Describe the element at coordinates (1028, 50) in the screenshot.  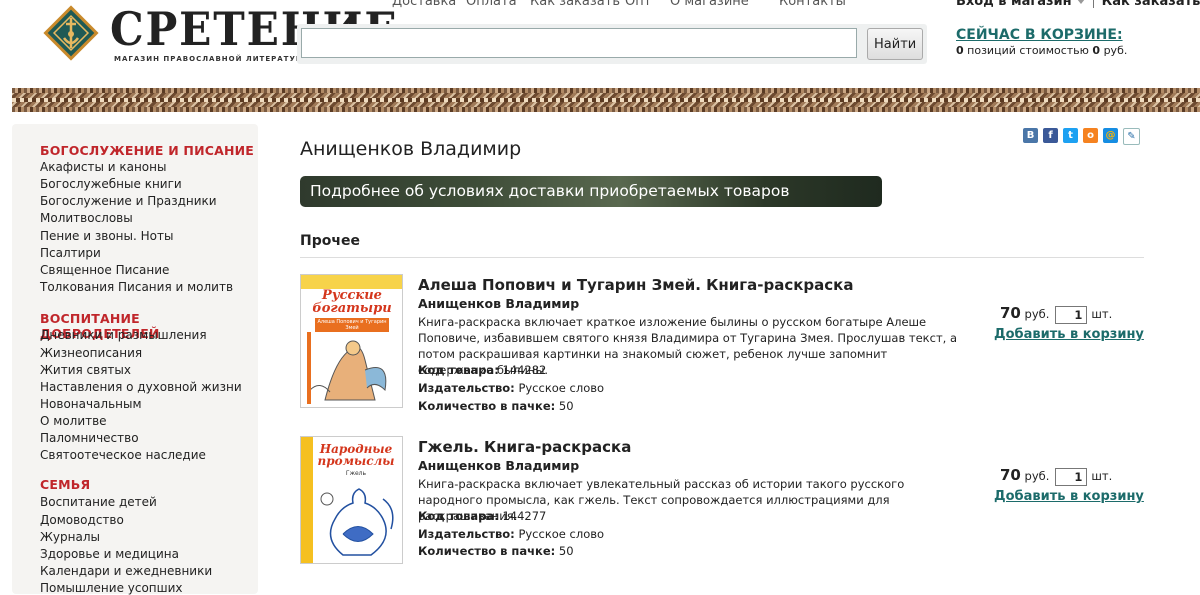
I see `cart-count-label: позиций стоимостью` at that location.